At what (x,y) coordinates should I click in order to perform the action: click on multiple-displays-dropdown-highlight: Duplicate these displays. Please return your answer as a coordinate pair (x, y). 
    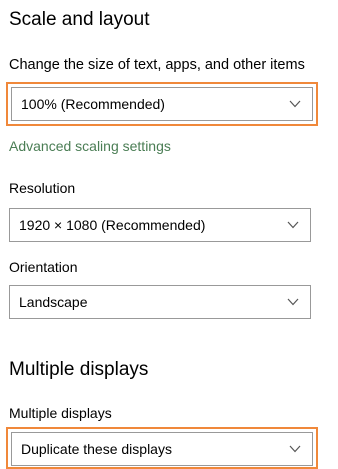
    Looking at the image, I should click on (162, 448).